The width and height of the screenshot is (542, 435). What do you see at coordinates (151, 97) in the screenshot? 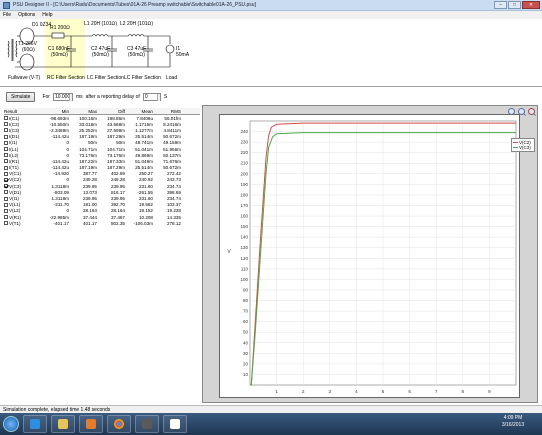
I see `delay-input: 0` at bounding box center [151, 97].